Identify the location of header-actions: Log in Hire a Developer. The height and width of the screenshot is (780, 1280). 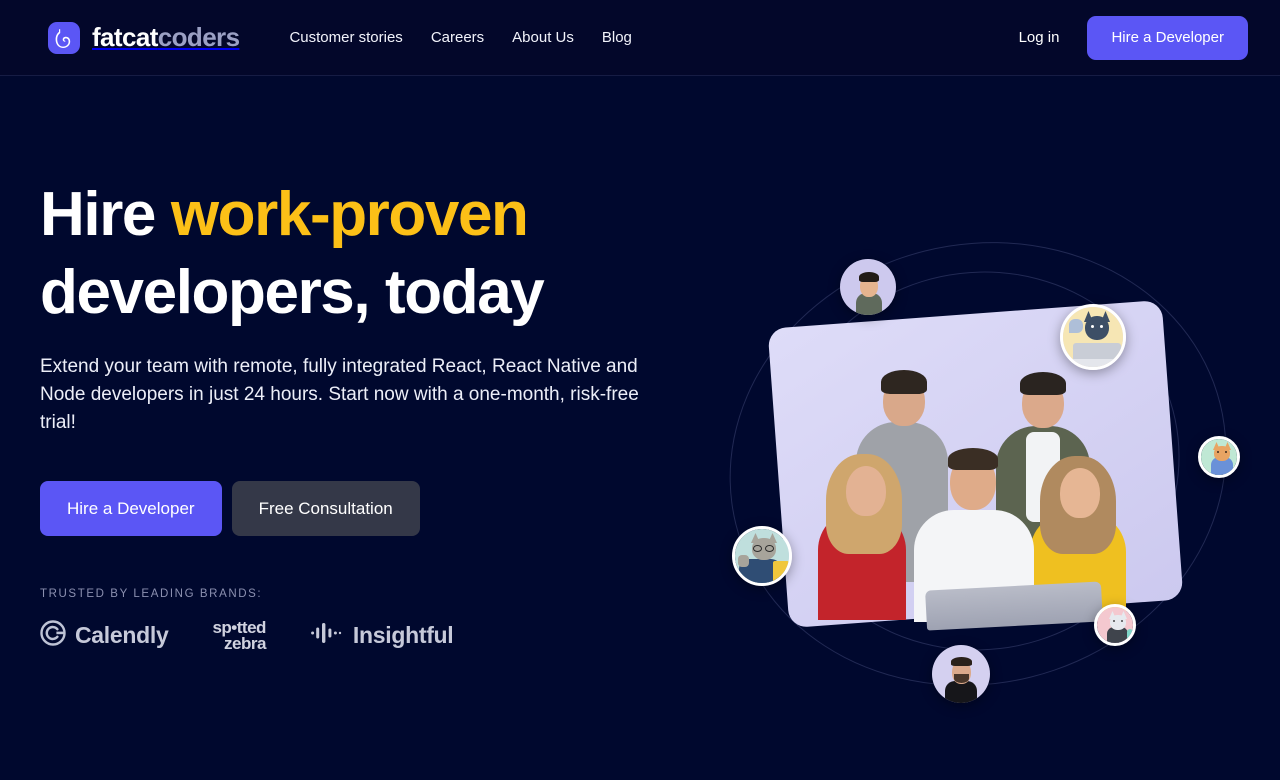
(1133, 37).